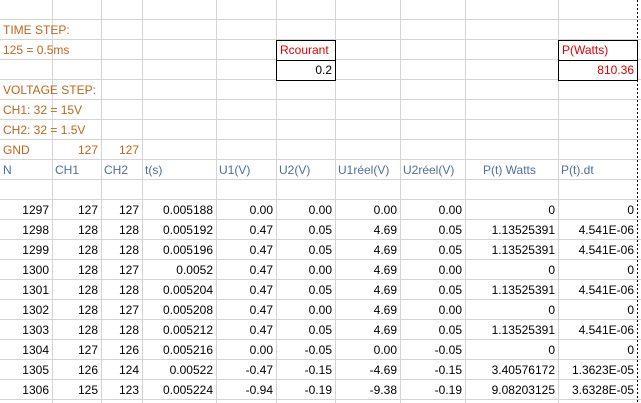  Describe the element at coordinates (597, 370) in the screenshot. I see `cell-power-dt: 1.3623E-05` at that location.